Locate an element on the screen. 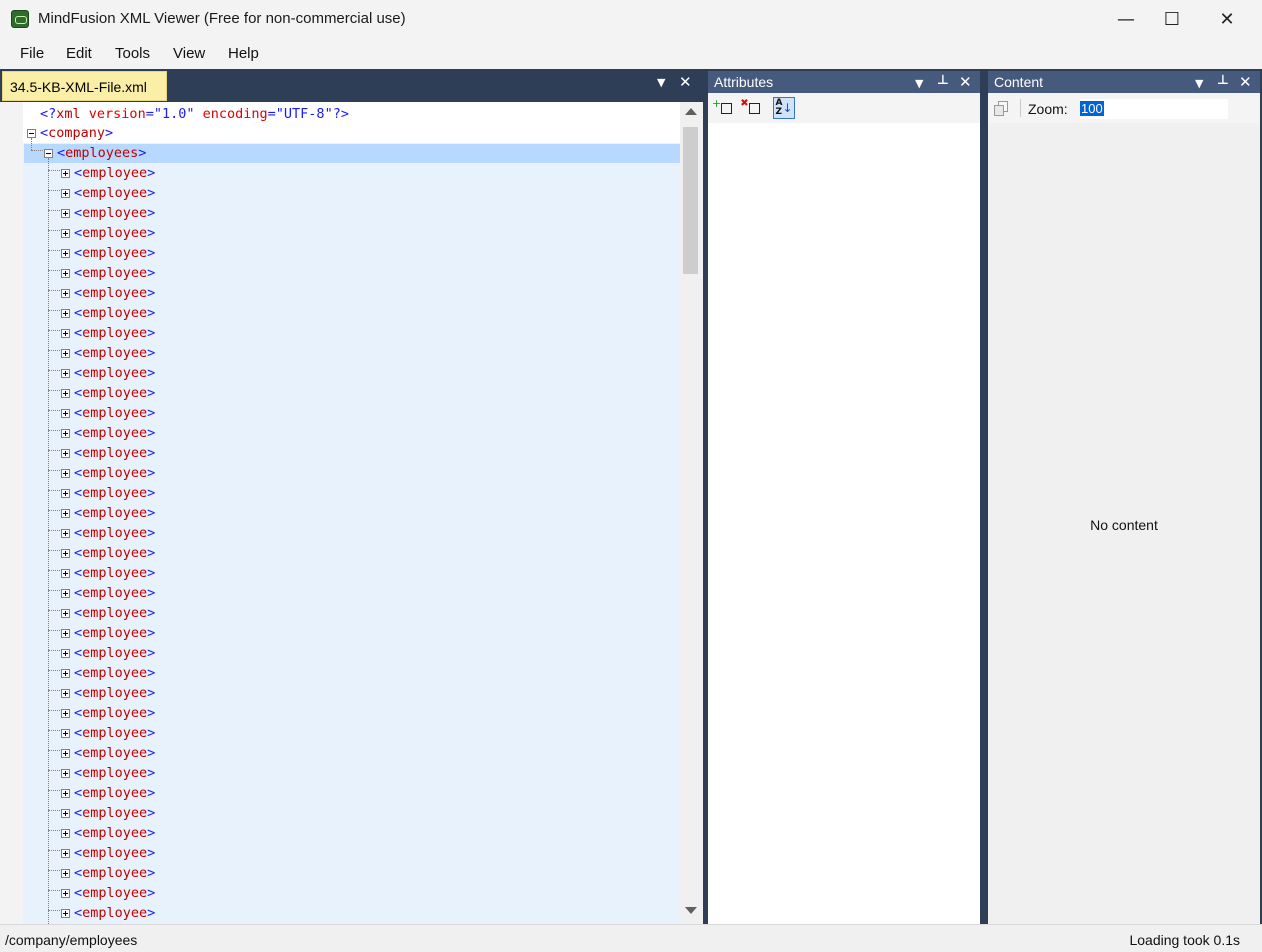 This screenshot has height=952, width=1262. attributes-dropdown-icon: ▼ is located at coordinates (919, 83).